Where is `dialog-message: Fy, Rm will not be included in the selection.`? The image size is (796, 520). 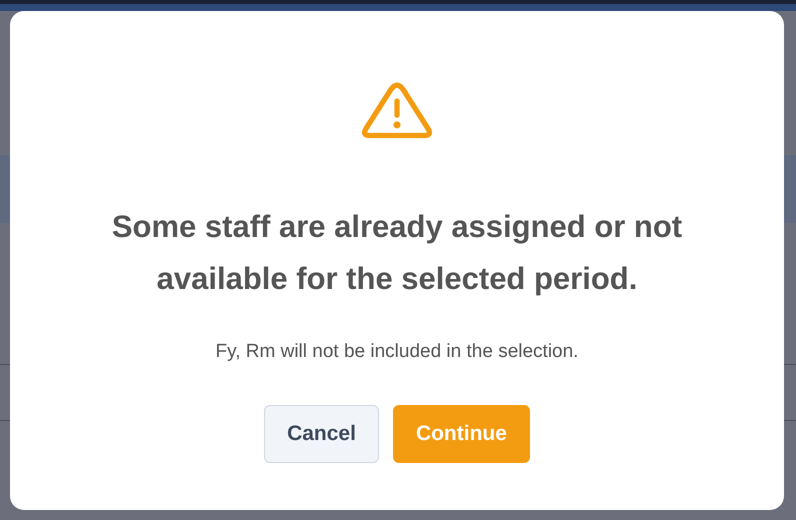
dialog-message: Fy, Rm will not be included in the selection. is located at coordinates (397, 352).